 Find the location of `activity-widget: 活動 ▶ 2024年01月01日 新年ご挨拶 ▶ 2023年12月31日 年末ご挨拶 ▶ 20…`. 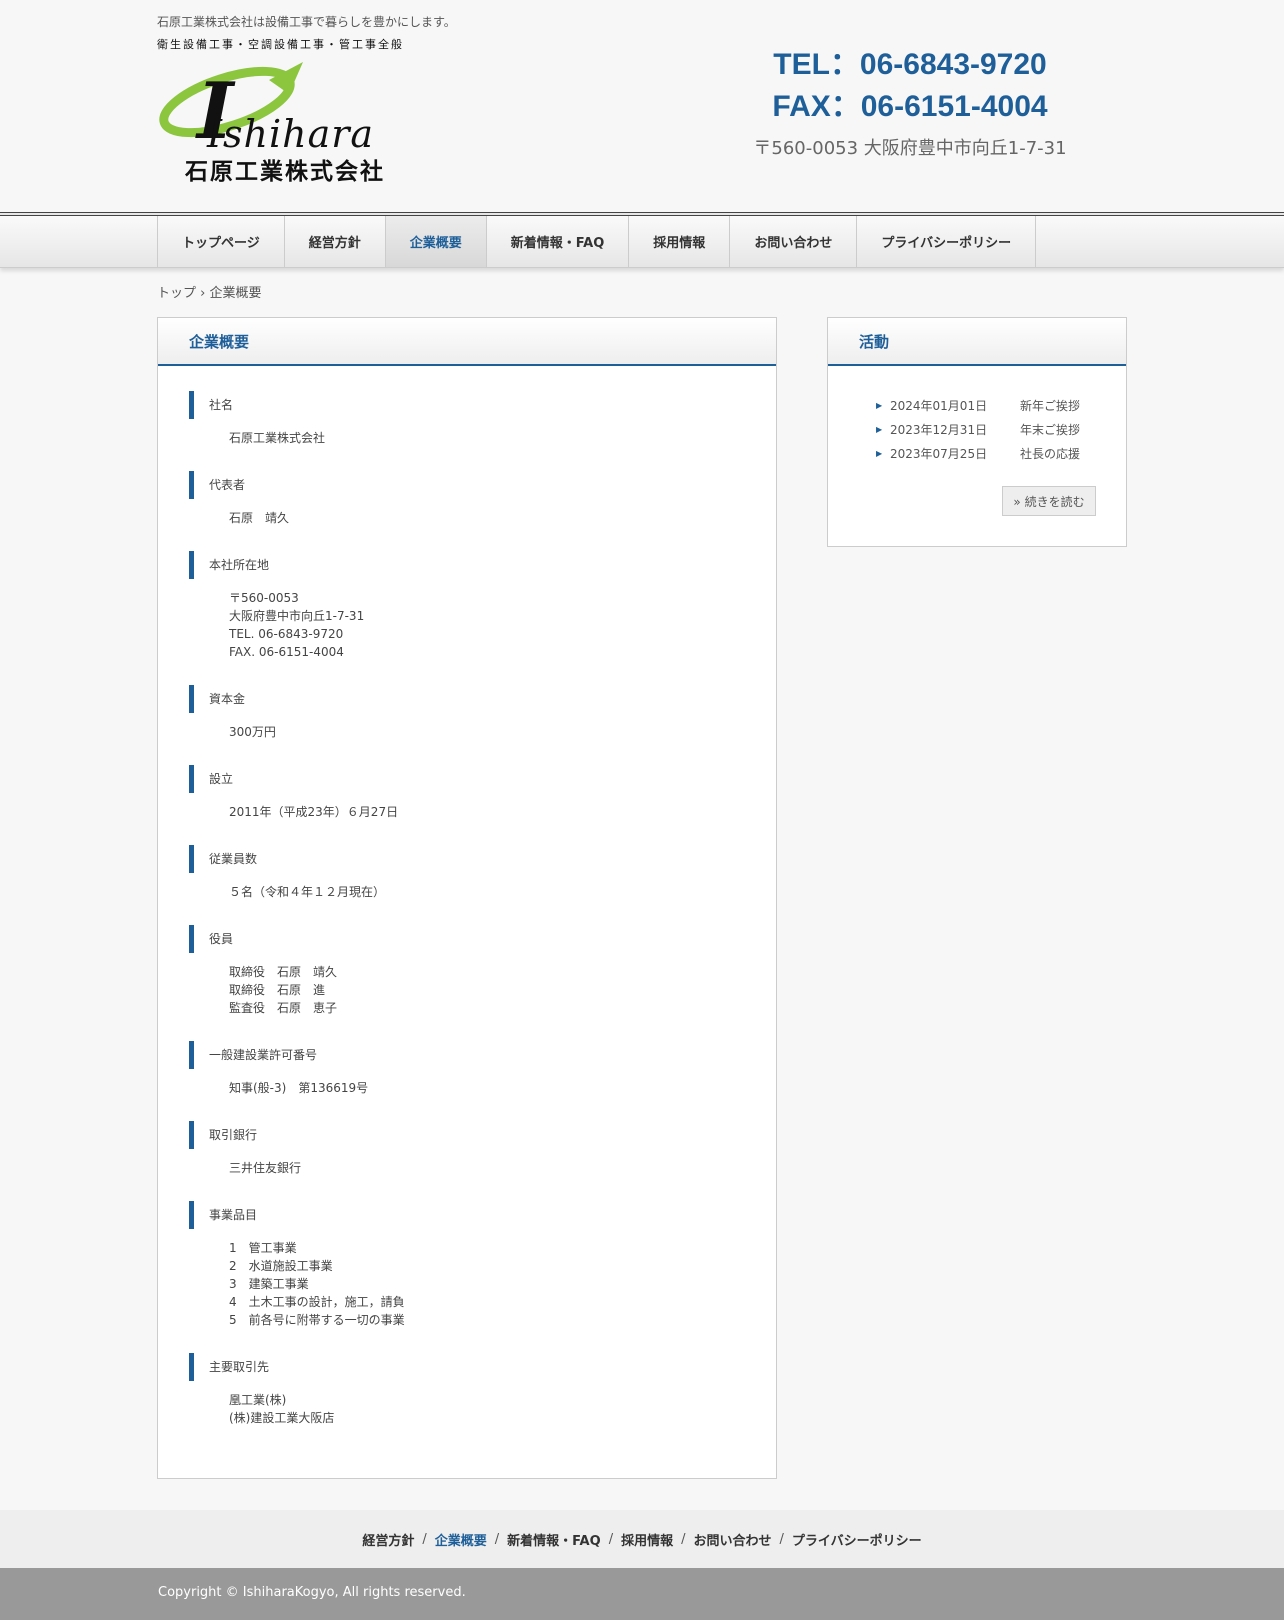

activity-widget: 活動 ▶ 2024年01月01日 新年ご挨拶 ▶ 2023年12月31日 年末ご挨拶 ▶ 20… is located at coordinates (977, 432).